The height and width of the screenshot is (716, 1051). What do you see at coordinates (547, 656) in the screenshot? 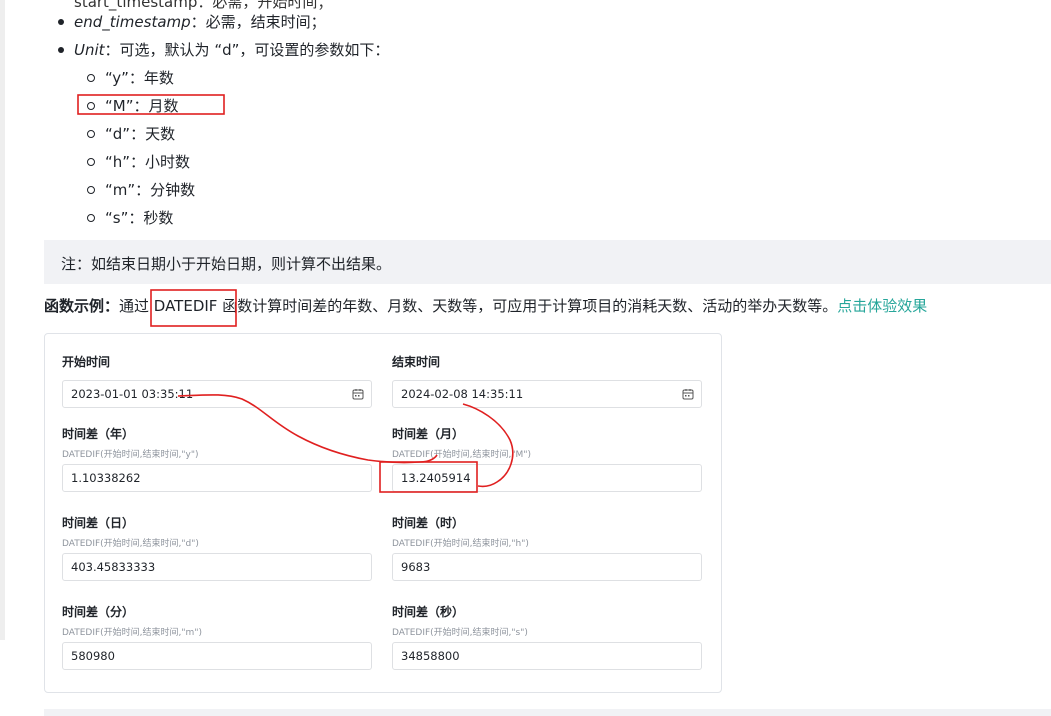
I see `seconds-output: 34858800` at bounding box center [547, 656].